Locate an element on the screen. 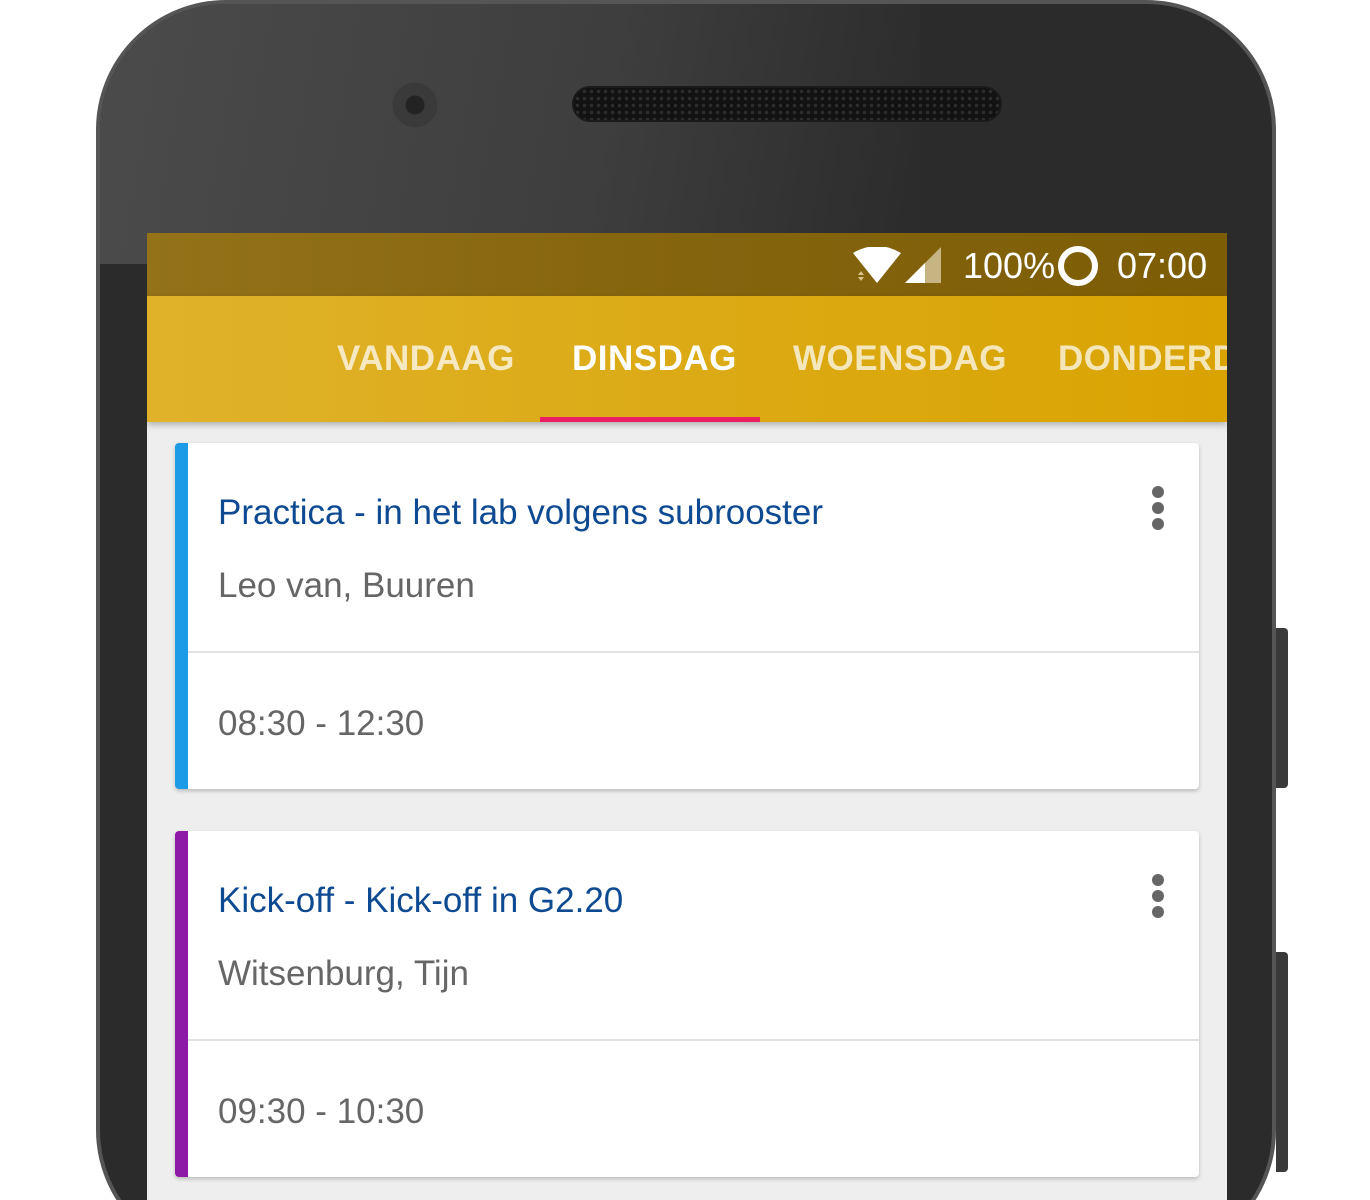  tab-donderdag: DONDERD is located at coordinates (1142, 359).